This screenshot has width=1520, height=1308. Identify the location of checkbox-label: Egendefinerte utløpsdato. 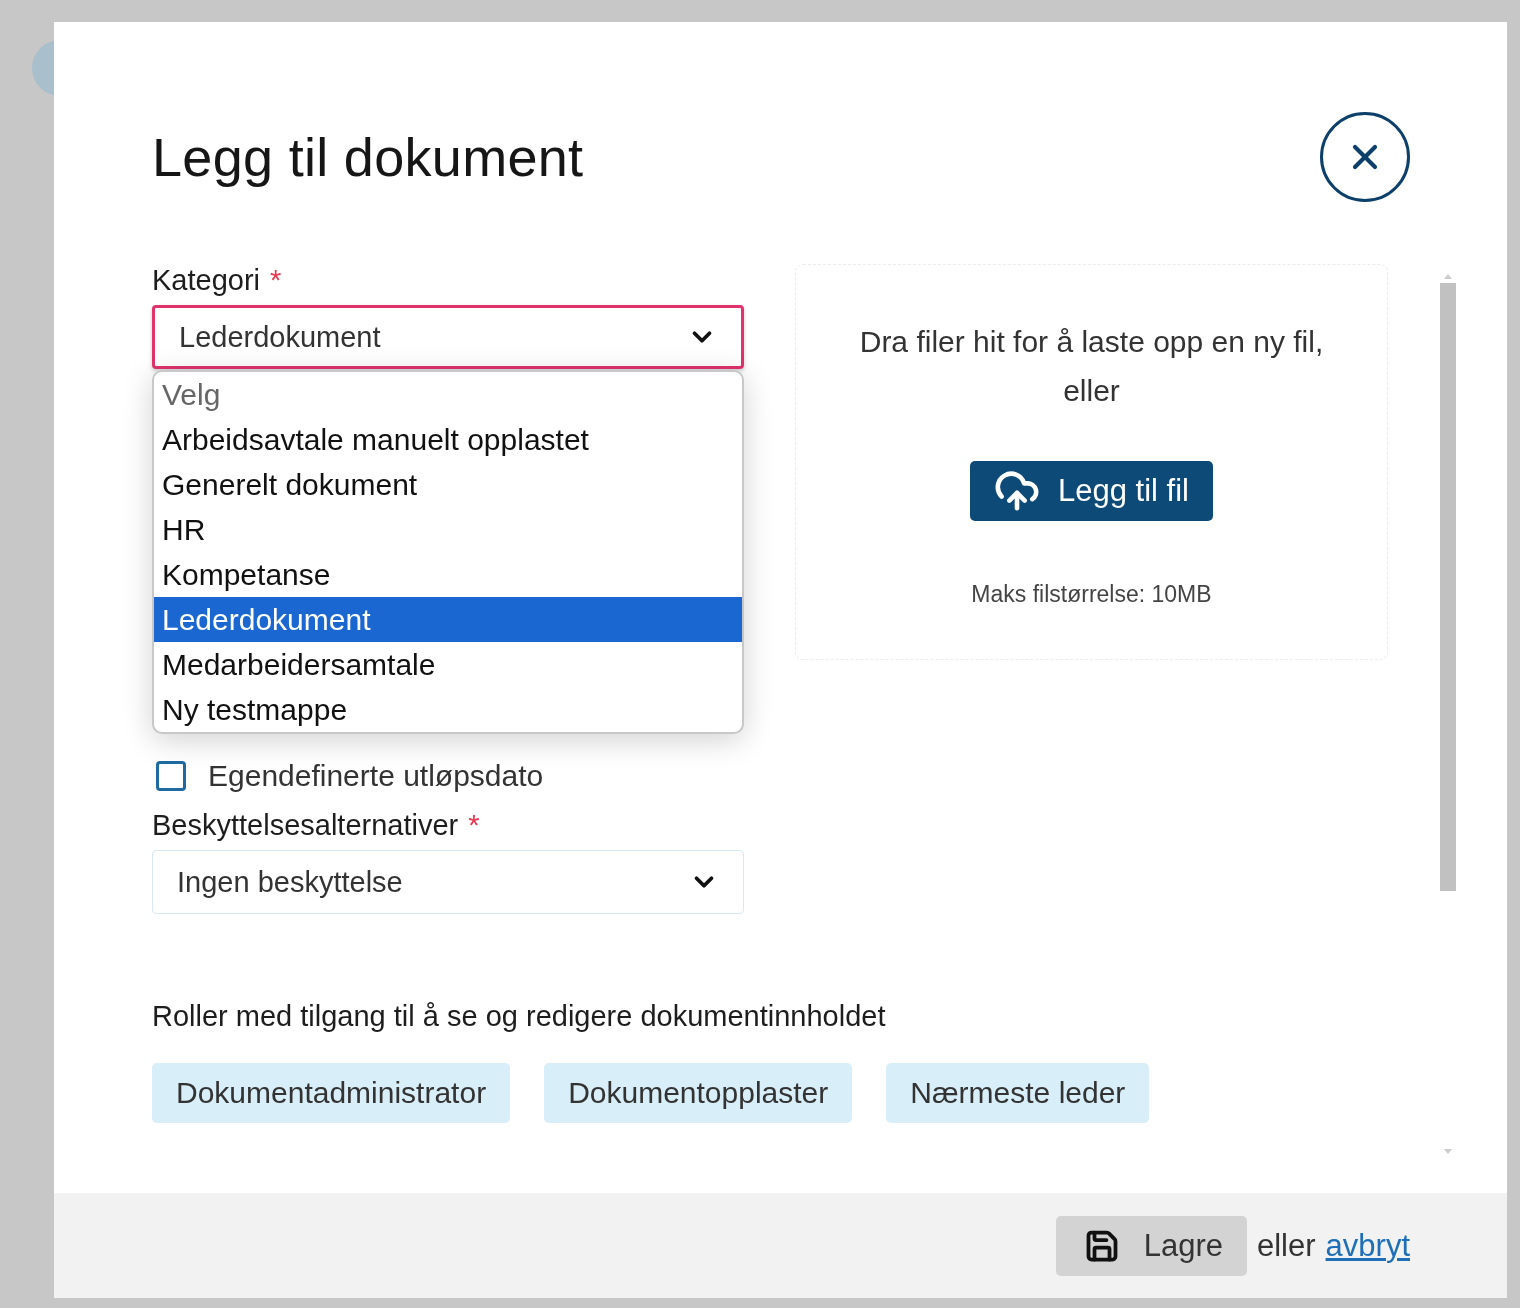
(376, 776).